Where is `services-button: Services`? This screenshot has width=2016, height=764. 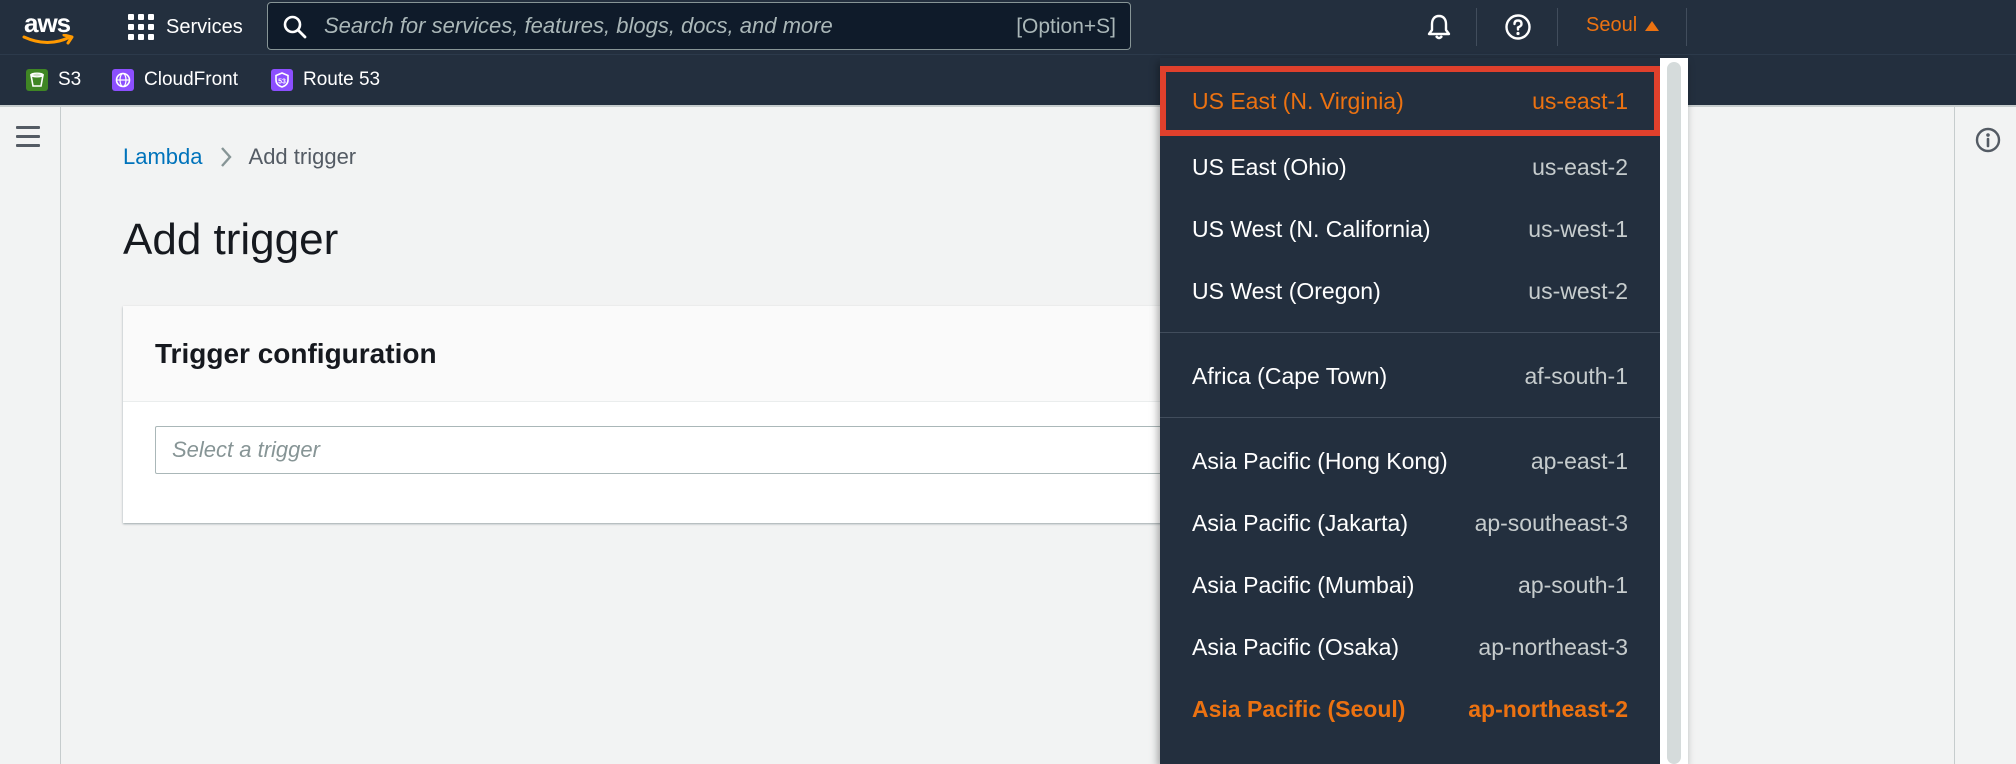
services-button: Services is located at coordinates (185, 27).